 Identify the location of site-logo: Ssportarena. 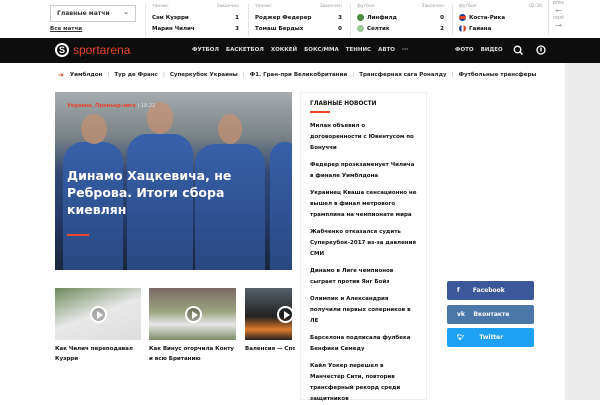
(92, 50).